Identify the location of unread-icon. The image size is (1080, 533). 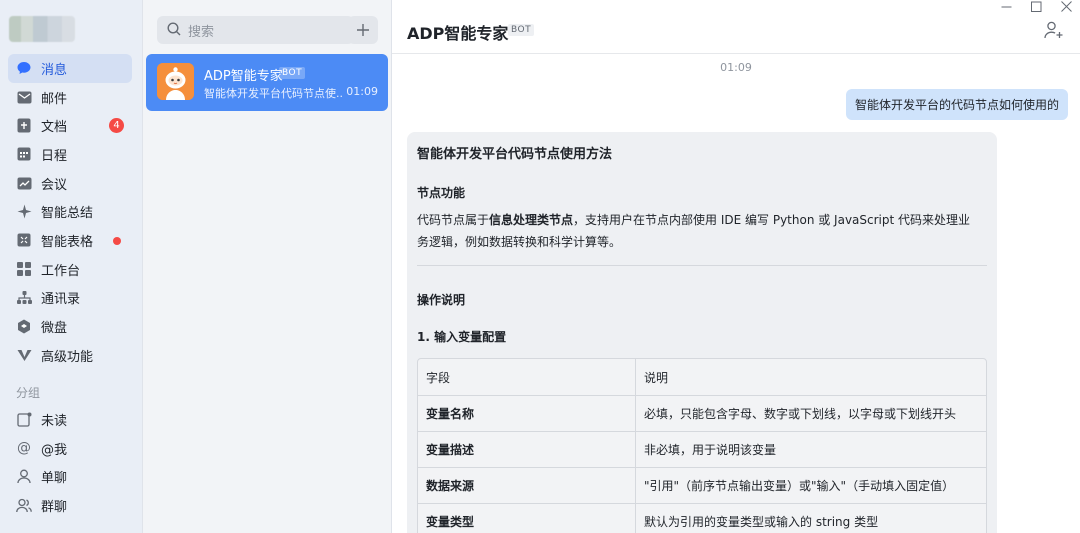
(24, 419).